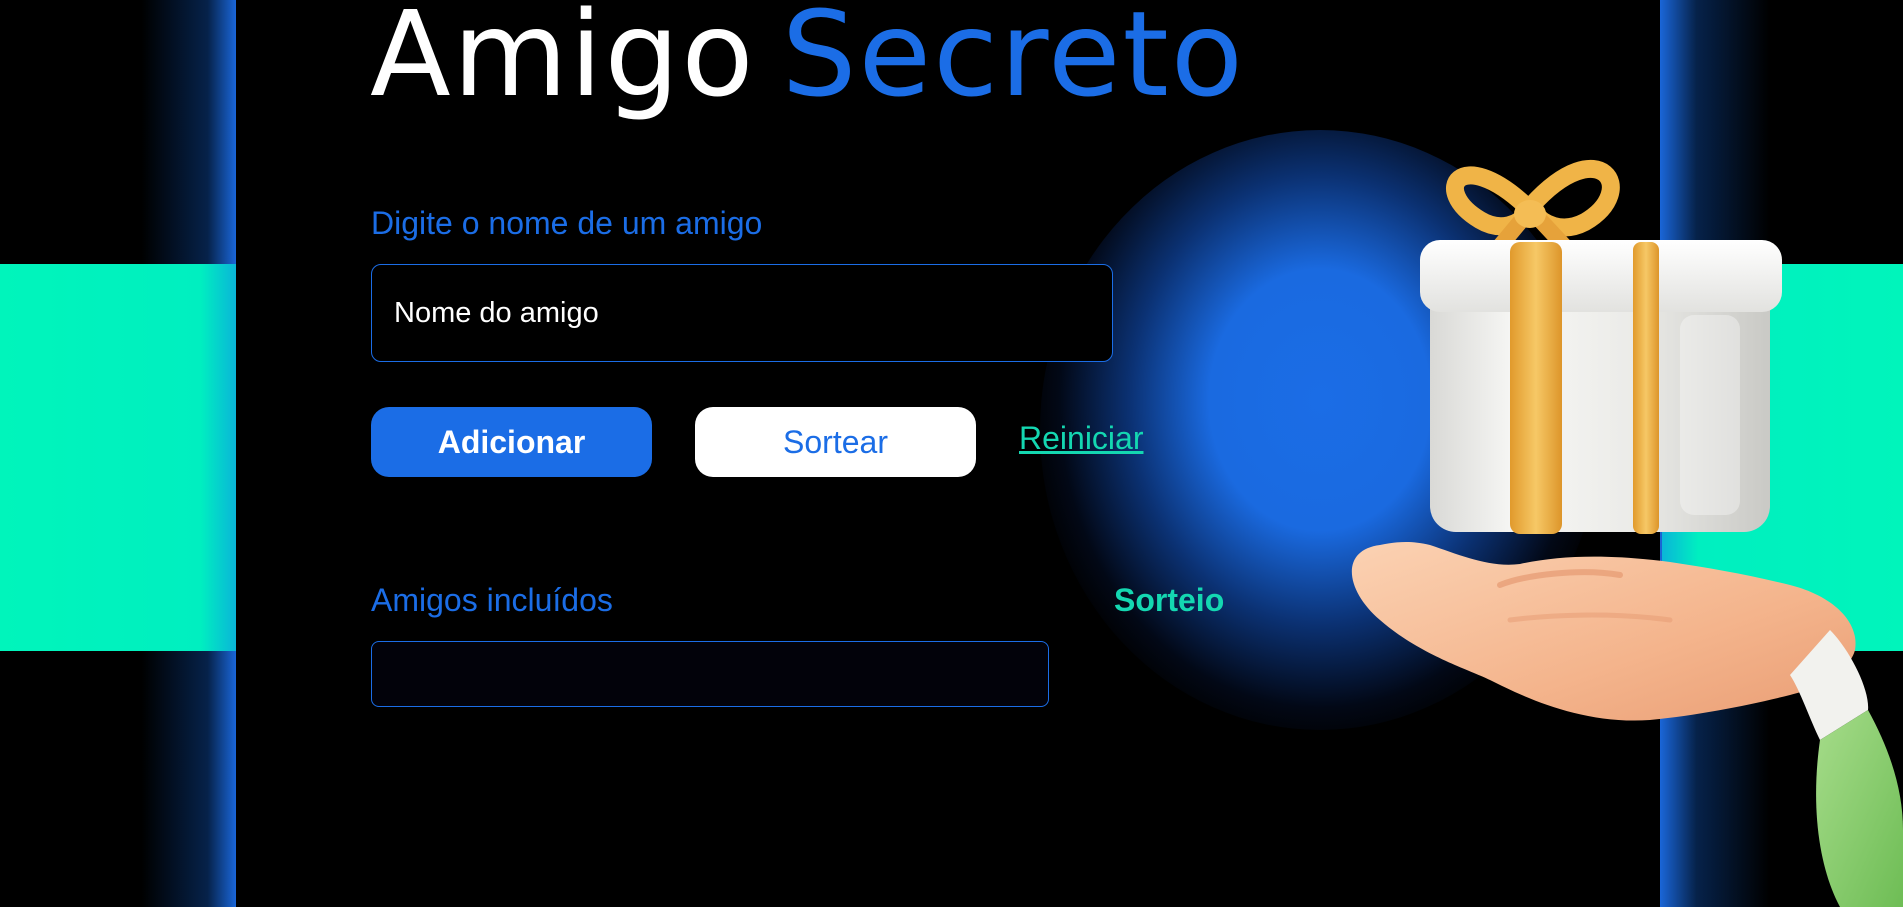  I want to click on friend-name-input, so click(742, 313).